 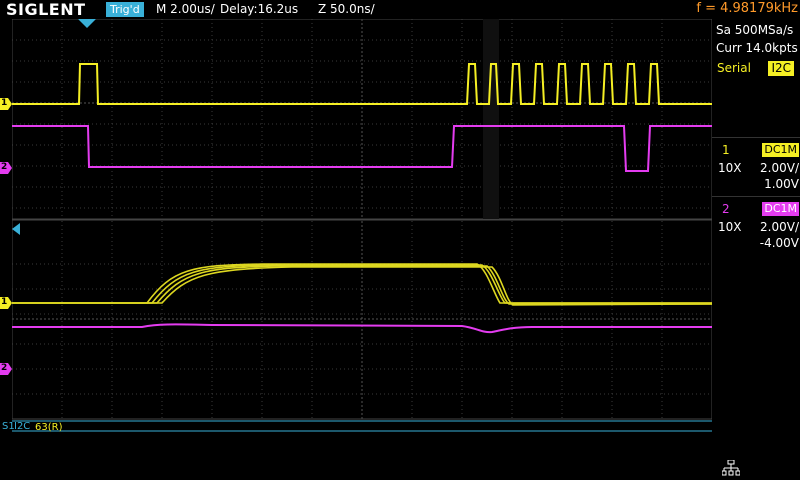 I want to click on ch1-offset: 1.00V, so click(x=781, y=184).